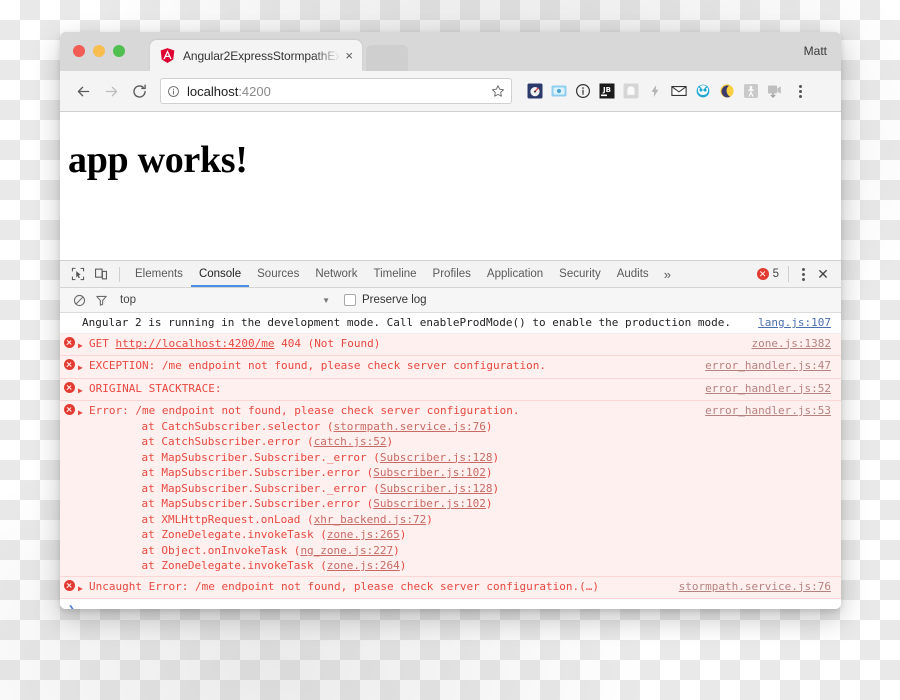 The width and height of the screenshot is (900, 700). Describe the element at coordinates (768, 366) in the screenshot. I see `console-message-source: error_handler.js:47` at that location.